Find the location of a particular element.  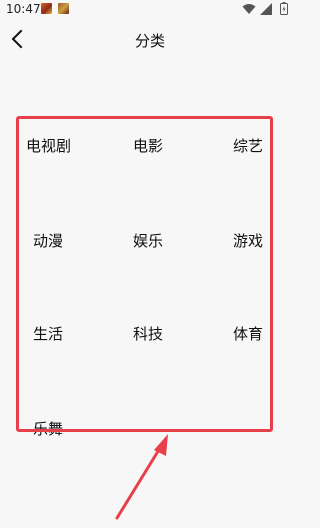

category-item-technology: 科技 is located at coordinates (148, 334).